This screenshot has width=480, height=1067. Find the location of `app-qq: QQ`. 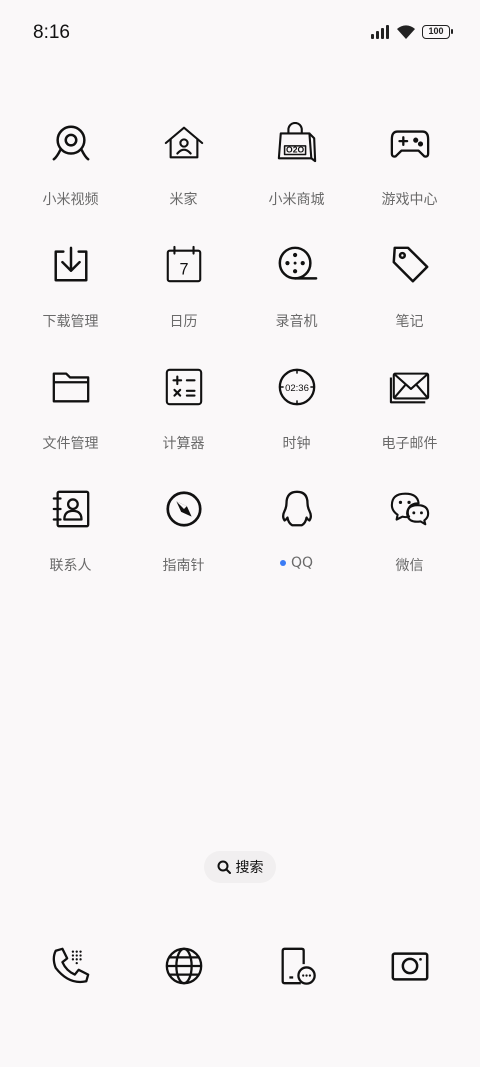

app-qq: QQ is located at coordinates (296, 529).